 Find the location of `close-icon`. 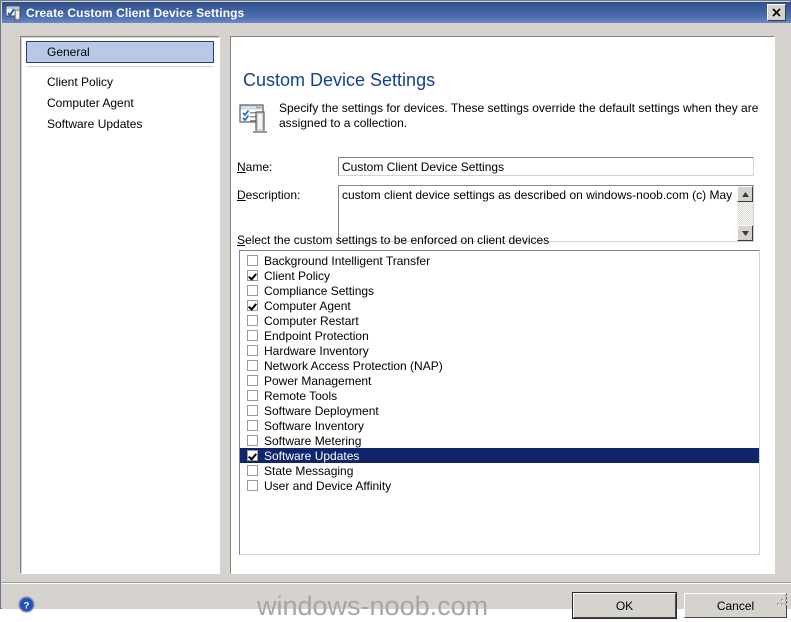

close-icon is located at coordinates (776, 12).